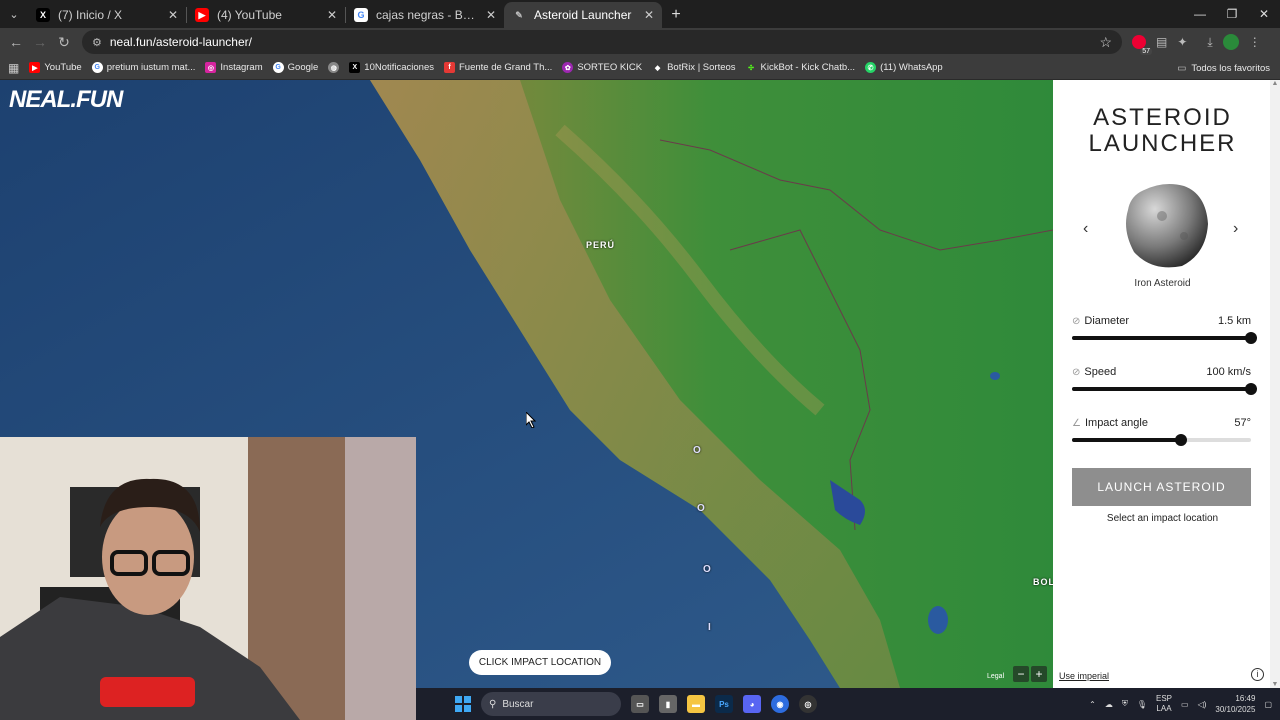 This screenshot has height=720, width=1280. I want to click on media-icon: ▤, so click(1161, 42).